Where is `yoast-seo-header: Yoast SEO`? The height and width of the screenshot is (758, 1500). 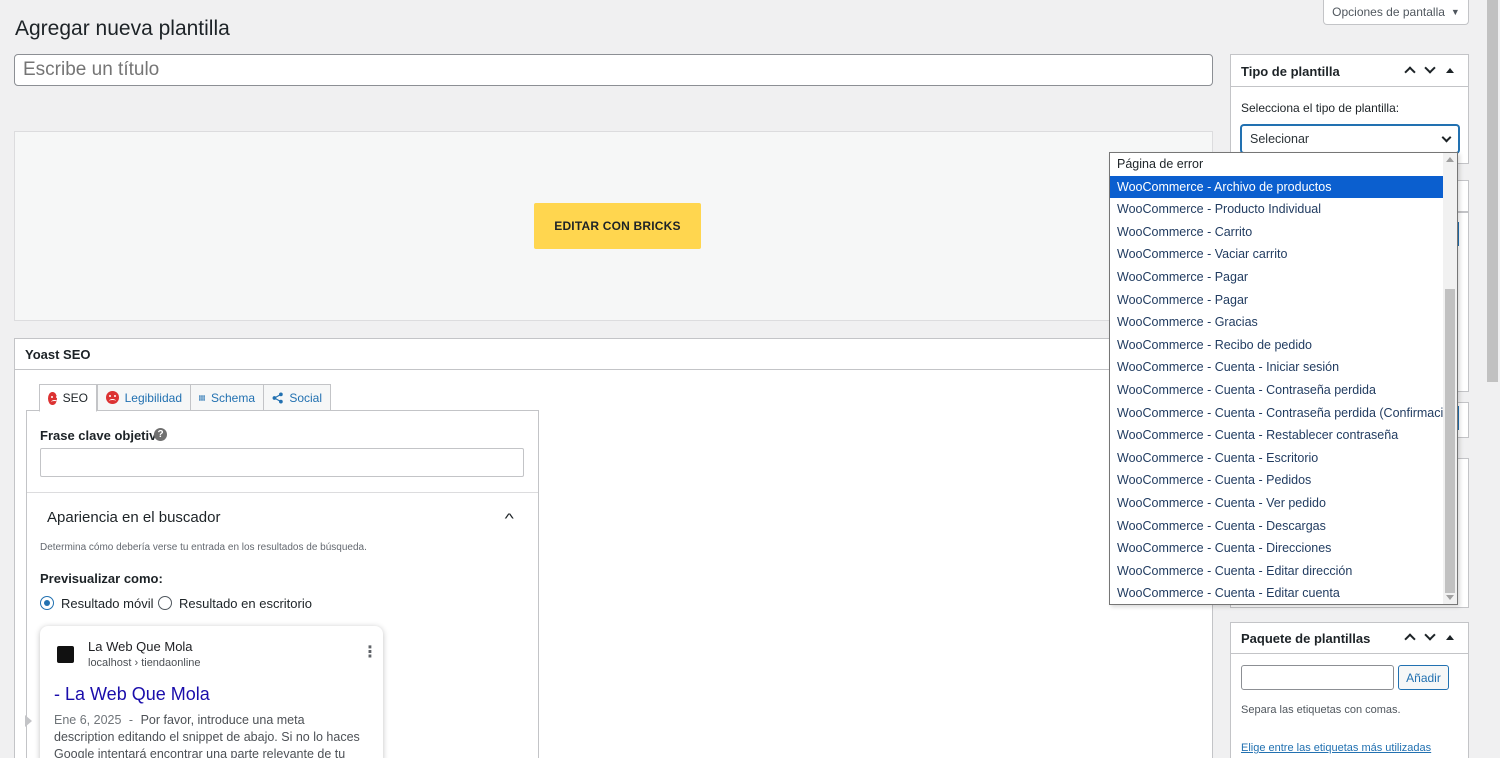 yoast-seo-header: Yoast SEO is located at coordinates (613, 354).